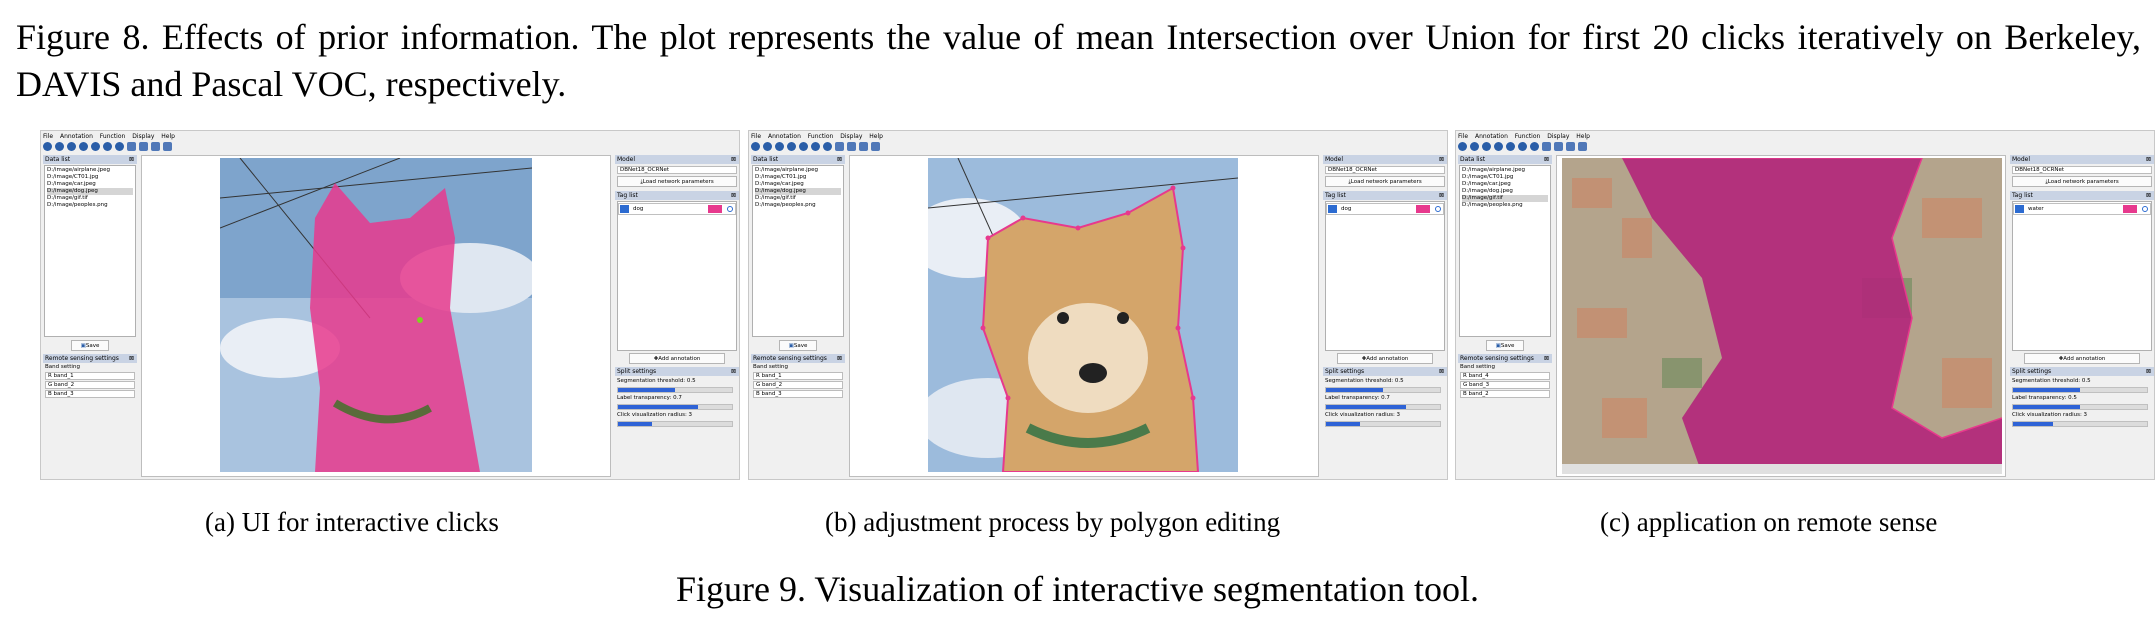  I want to click on menu-display: Display, so click(143, 136).